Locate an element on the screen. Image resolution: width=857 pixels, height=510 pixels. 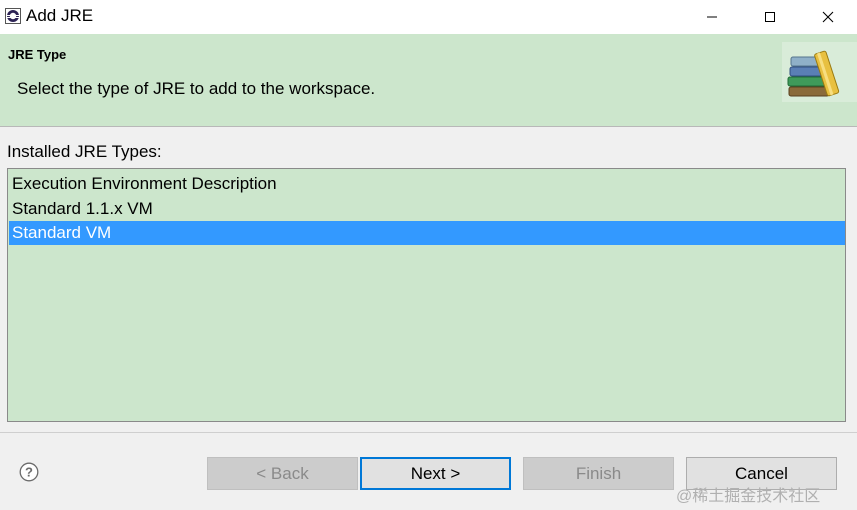
button-bar-separator is located at coordinates (428, 432).